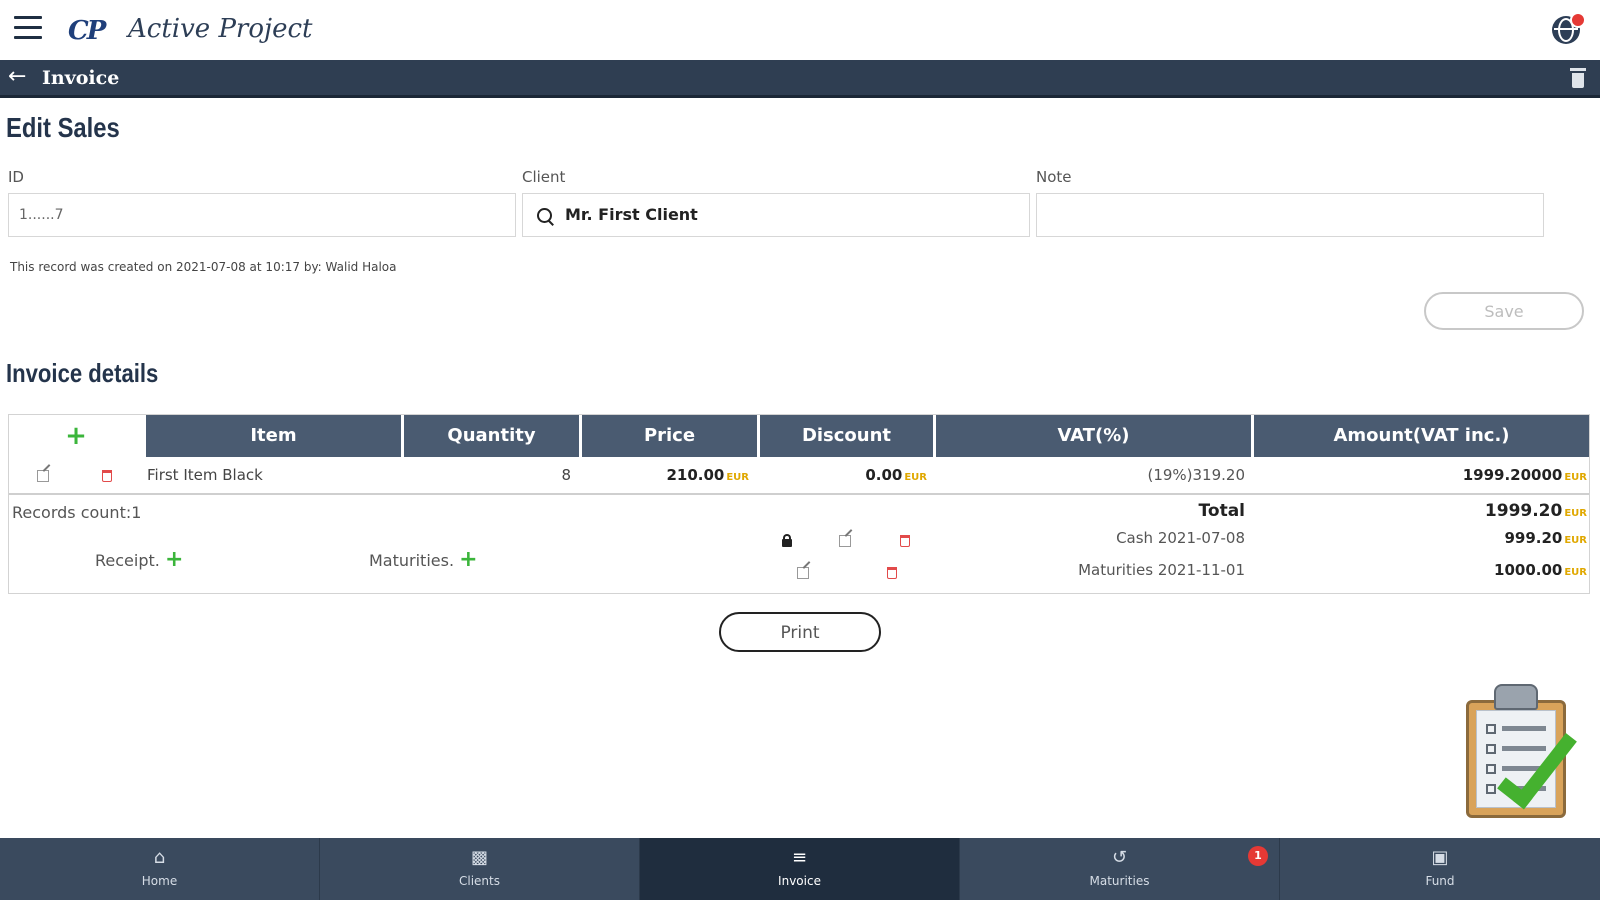 This screenshot has width=1600, height=900. What do you see at coordinates (1448, 475) in the screenshot?
I see `item-amount: 1999.20000 EUR` at bounding box center [1448, 475].